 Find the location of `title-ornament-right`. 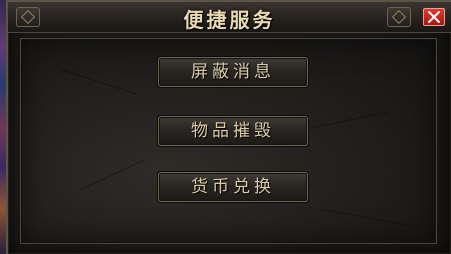

title-ornament-right is located at coordinates (399, 17).